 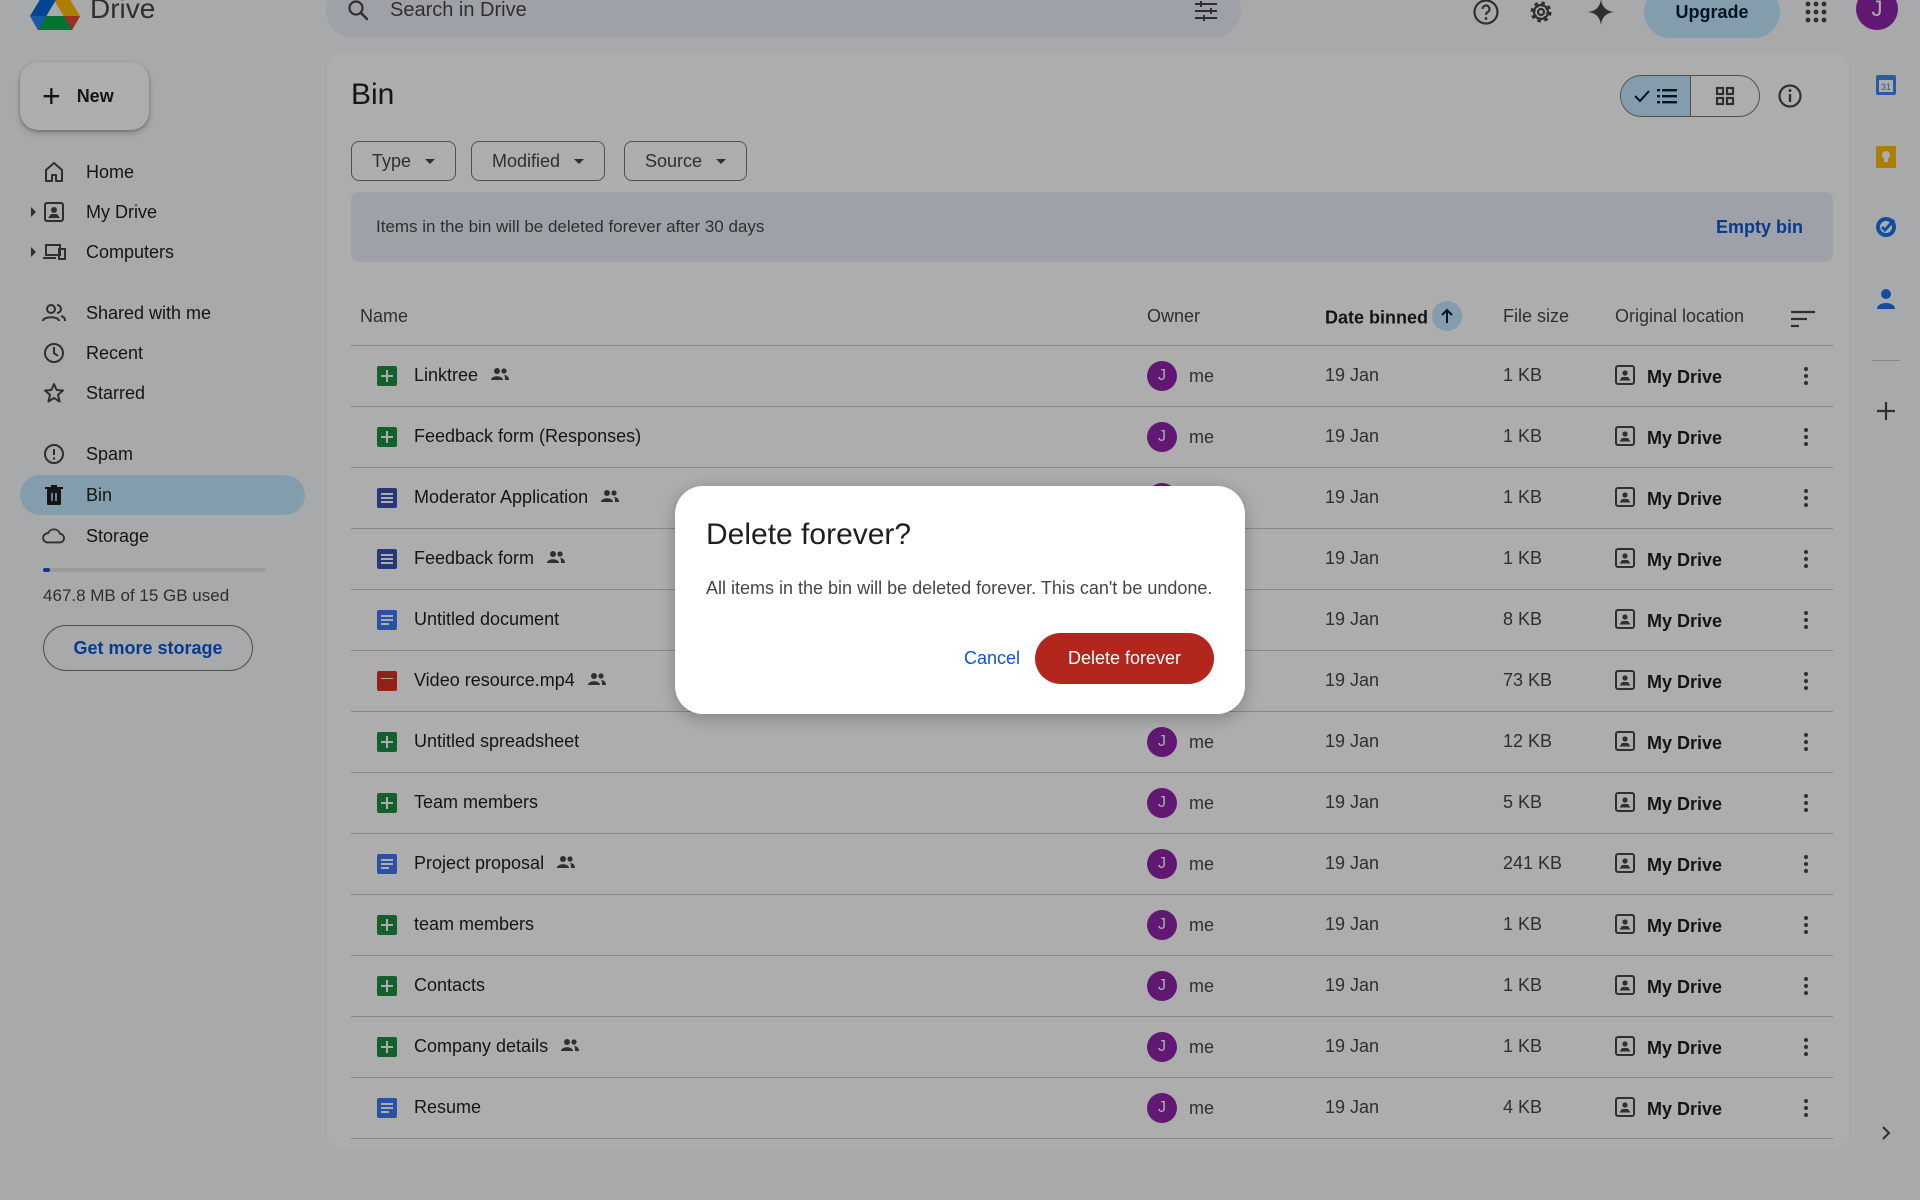 What do you see at coordinates (992, 658) in the screenshot?
I see `cancel-button: Cancel` at bounding box center [992, 658].